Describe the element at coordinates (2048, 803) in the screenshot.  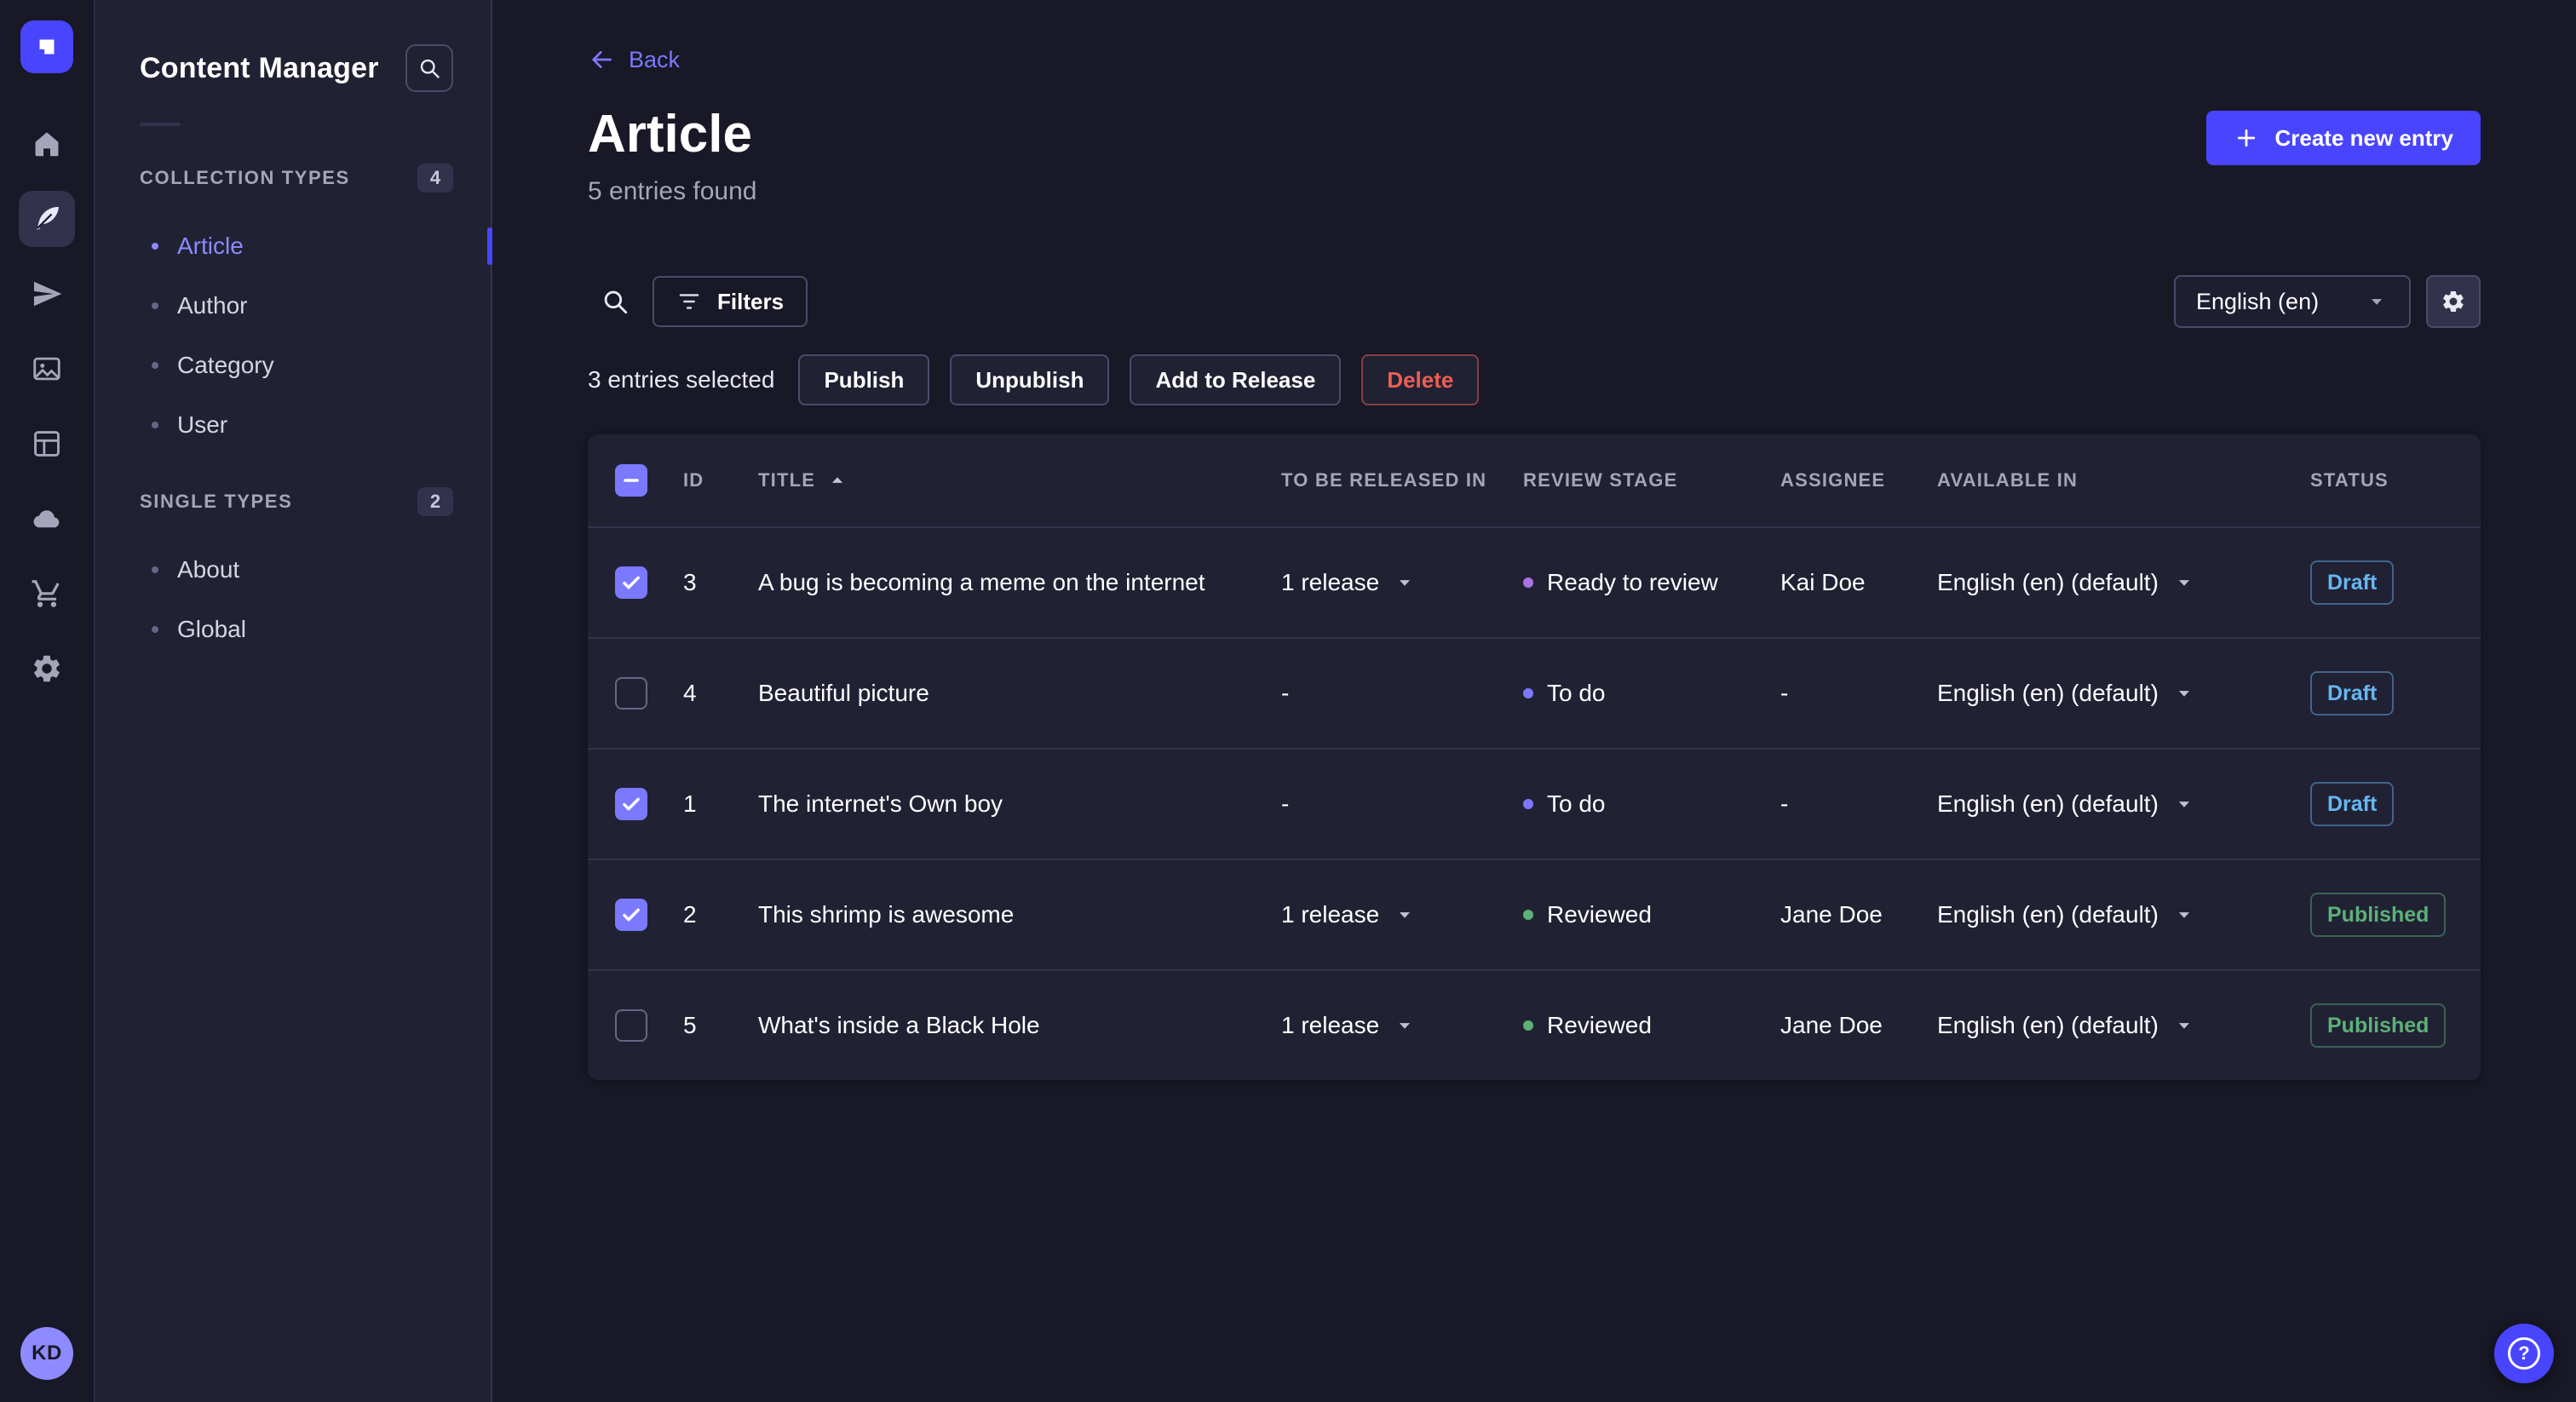
I see `locale-text: English (en) (default)` at that location.